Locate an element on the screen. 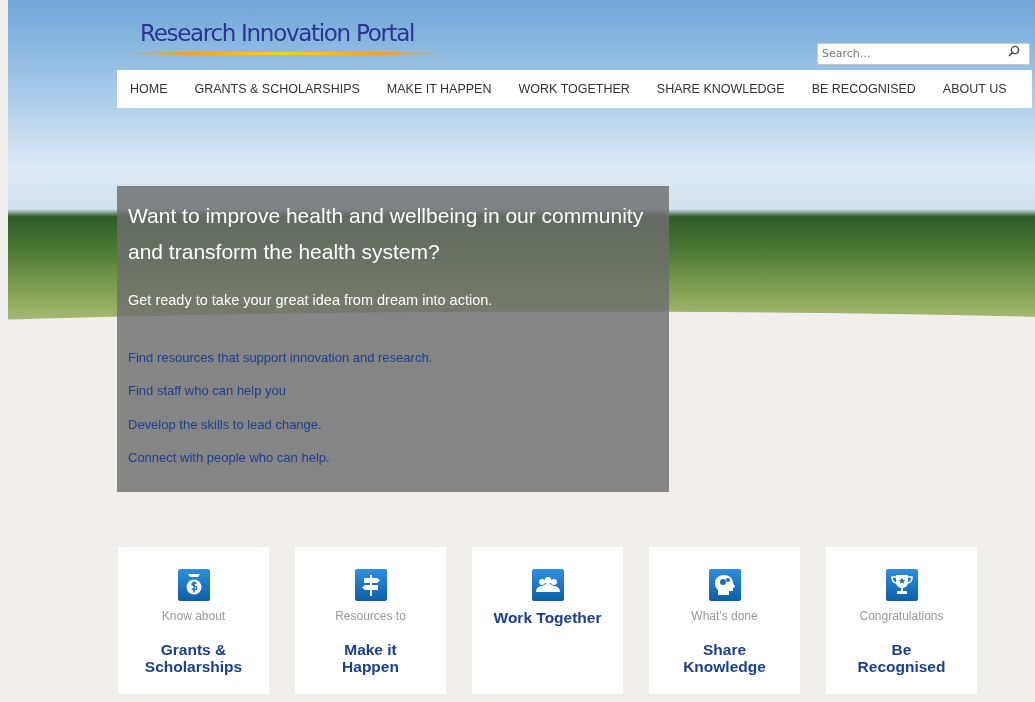  tile-card: Know about Grants & Scholarships is located at coordinates (193, 620).